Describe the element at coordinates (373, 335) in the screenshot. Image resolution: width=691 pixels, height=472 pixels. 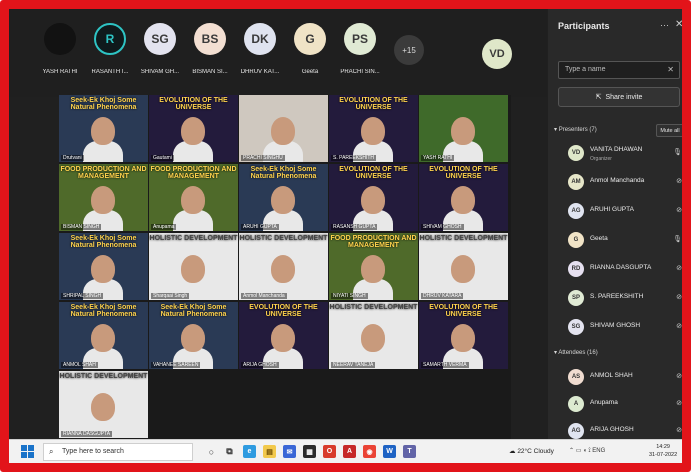
I see `video-tile: HOLISTIC DEVELOPMENT NEERAV TANEJA` at that location.